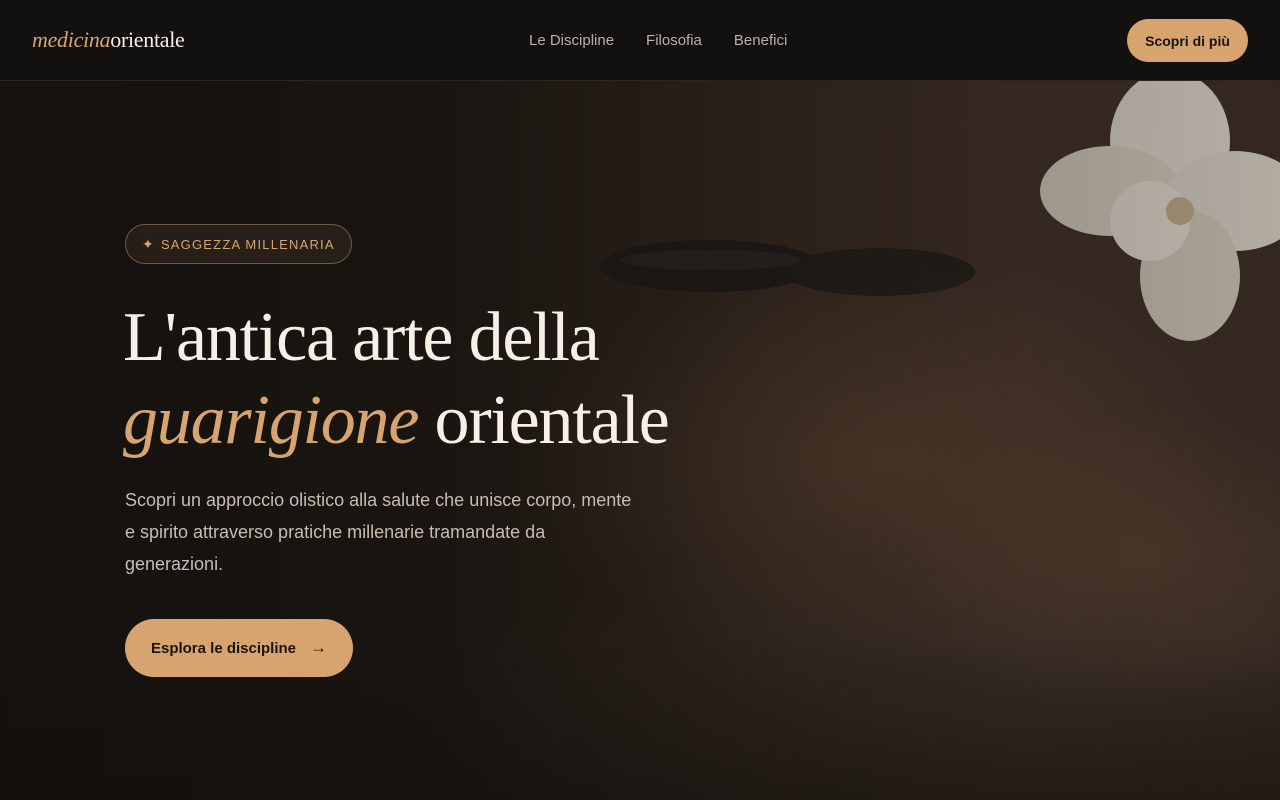 This screenshot has width=1280, height=800. I want to click on logo: medicinaorientale, so click(108, 40).